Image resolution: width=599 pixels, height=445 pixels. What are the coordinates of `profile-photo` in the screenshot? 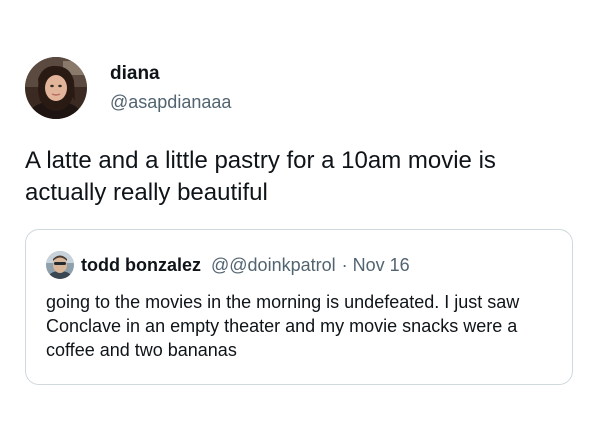 It's located at (56, 88).